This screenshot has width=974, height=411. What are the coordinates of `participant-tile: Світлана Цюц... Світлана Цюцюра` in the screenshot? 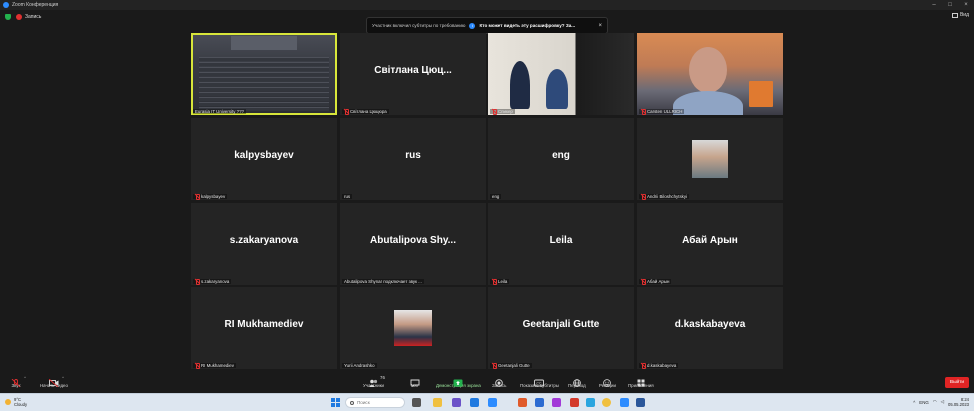 It's located at (413, 74).